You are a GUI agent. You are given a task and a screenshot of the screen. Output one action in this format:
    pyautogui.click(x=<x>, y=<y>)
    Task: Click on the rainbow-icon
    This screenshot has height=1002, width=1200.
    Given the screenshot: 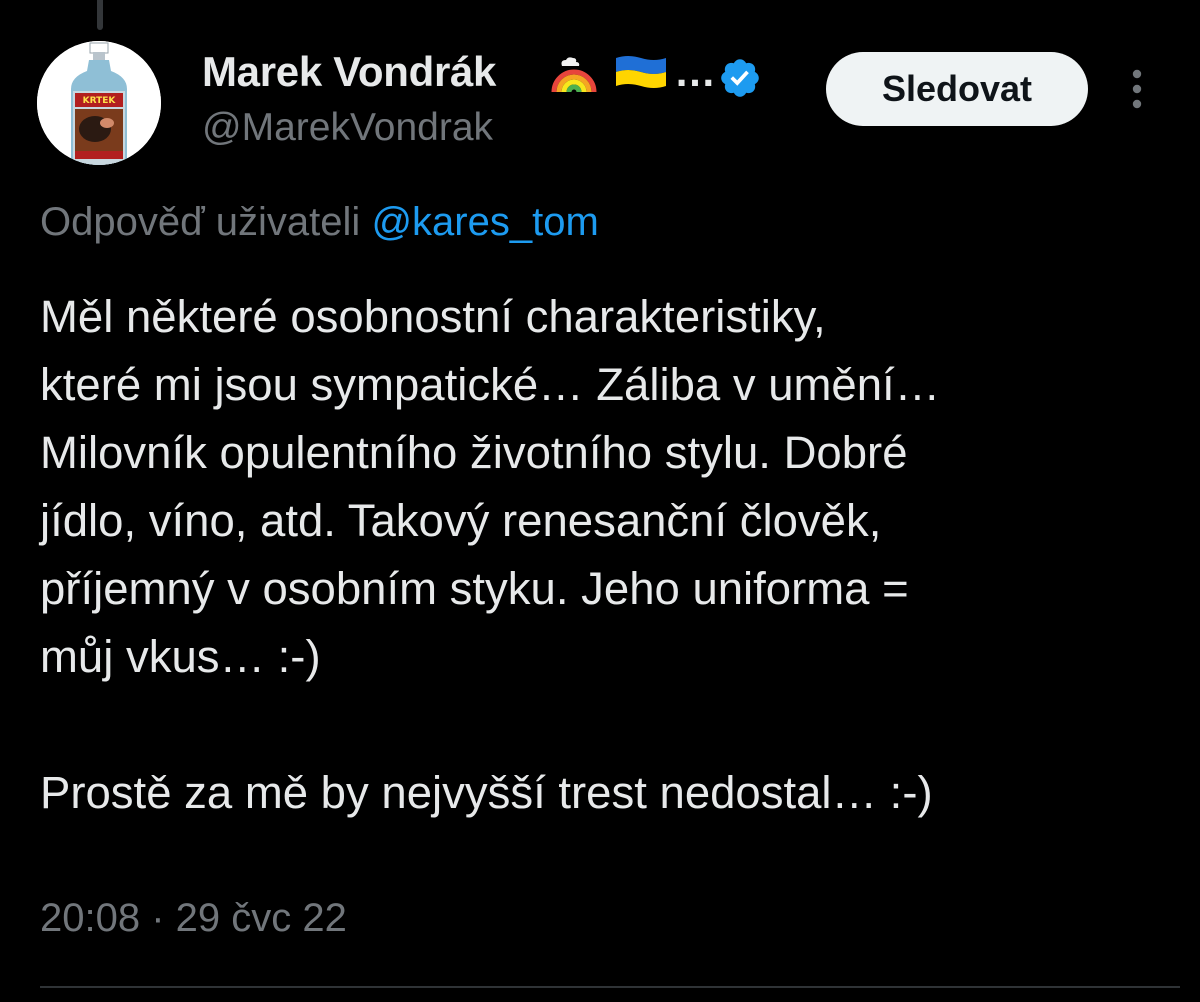 What is the action you would take?
    pyautogui.click(x=574, y=76)
    